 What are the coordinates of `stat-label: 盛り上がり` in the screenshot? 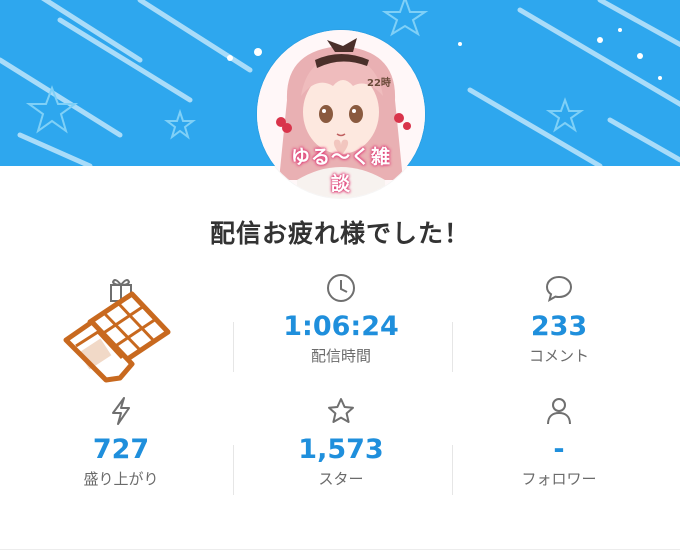 It's located at (121, 479).